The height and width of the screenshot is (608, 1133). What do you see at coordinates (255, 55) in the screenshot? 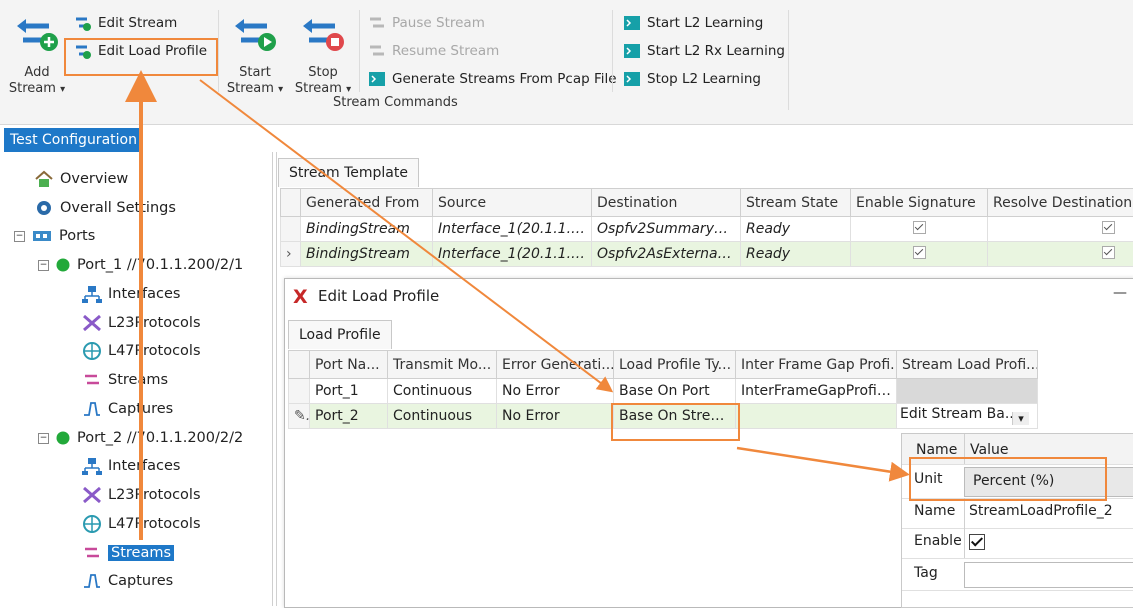
I see `start-stream-button: Start Stream ▾` at bounding box center [255, 55].